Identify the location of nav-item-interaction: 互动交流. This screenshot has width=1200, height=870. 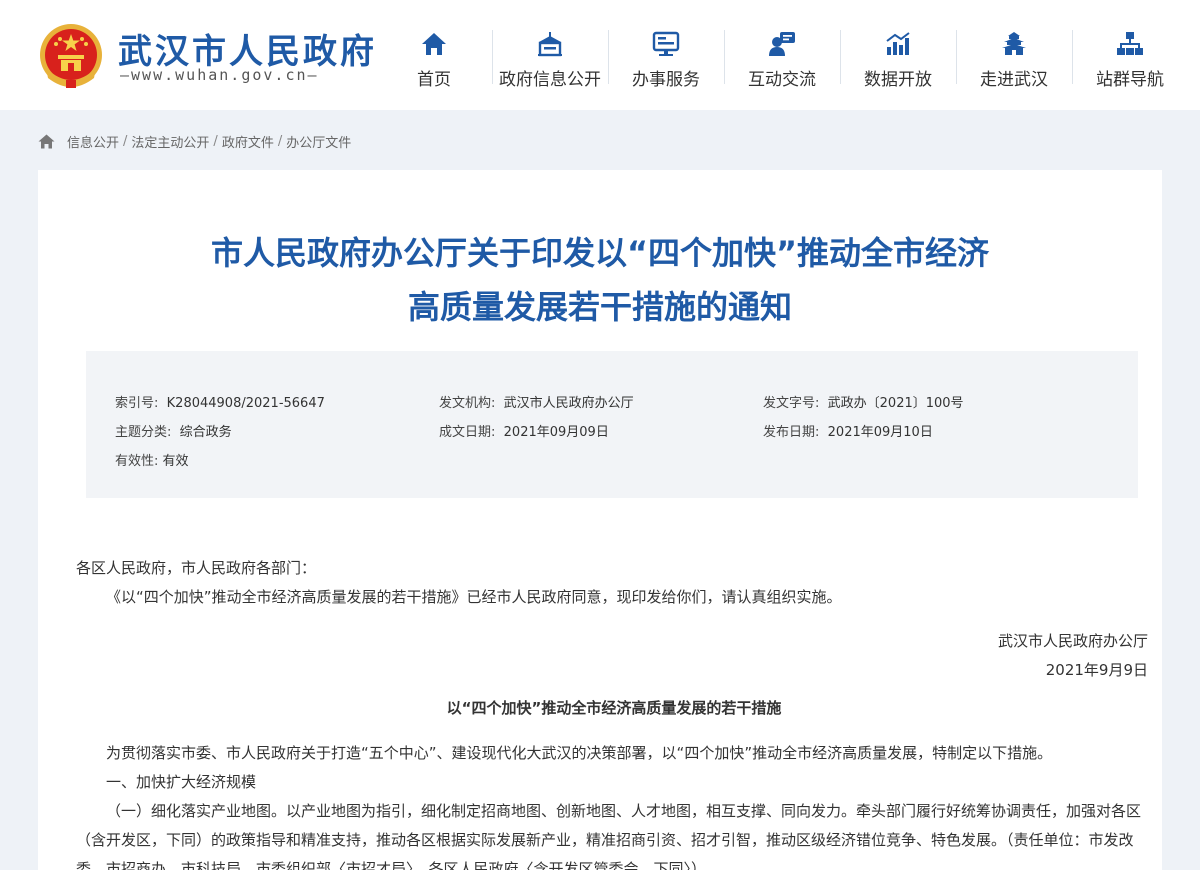
(782, 59).